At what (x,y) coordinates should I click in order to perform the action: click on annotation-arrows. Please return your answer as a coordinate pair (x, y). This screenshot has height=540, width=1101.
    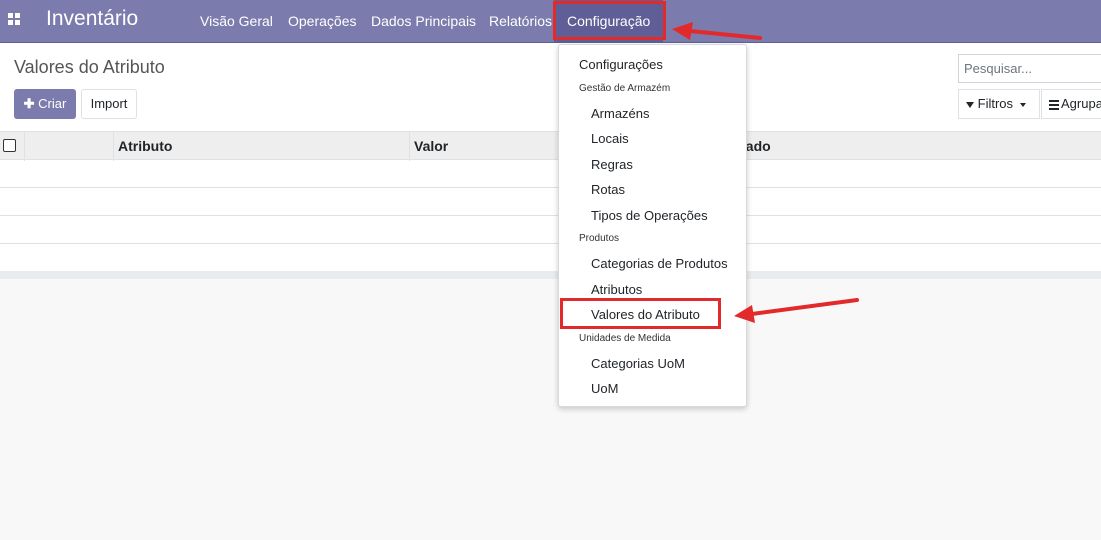
    Looking at the image, I should click on (765, 172).